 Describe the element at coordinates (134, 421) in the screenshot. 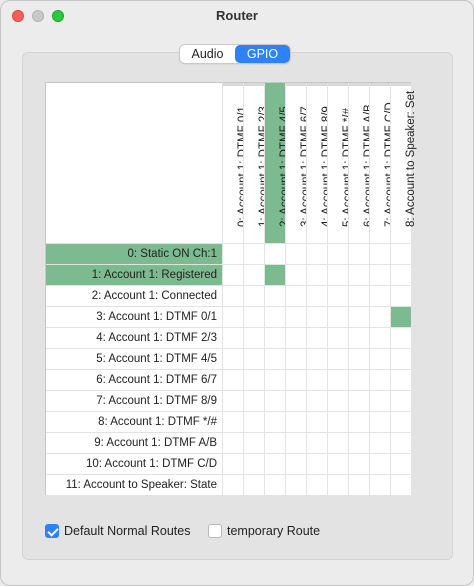

I see `row-header: 8: Account 1: DTMF */#` at that location.